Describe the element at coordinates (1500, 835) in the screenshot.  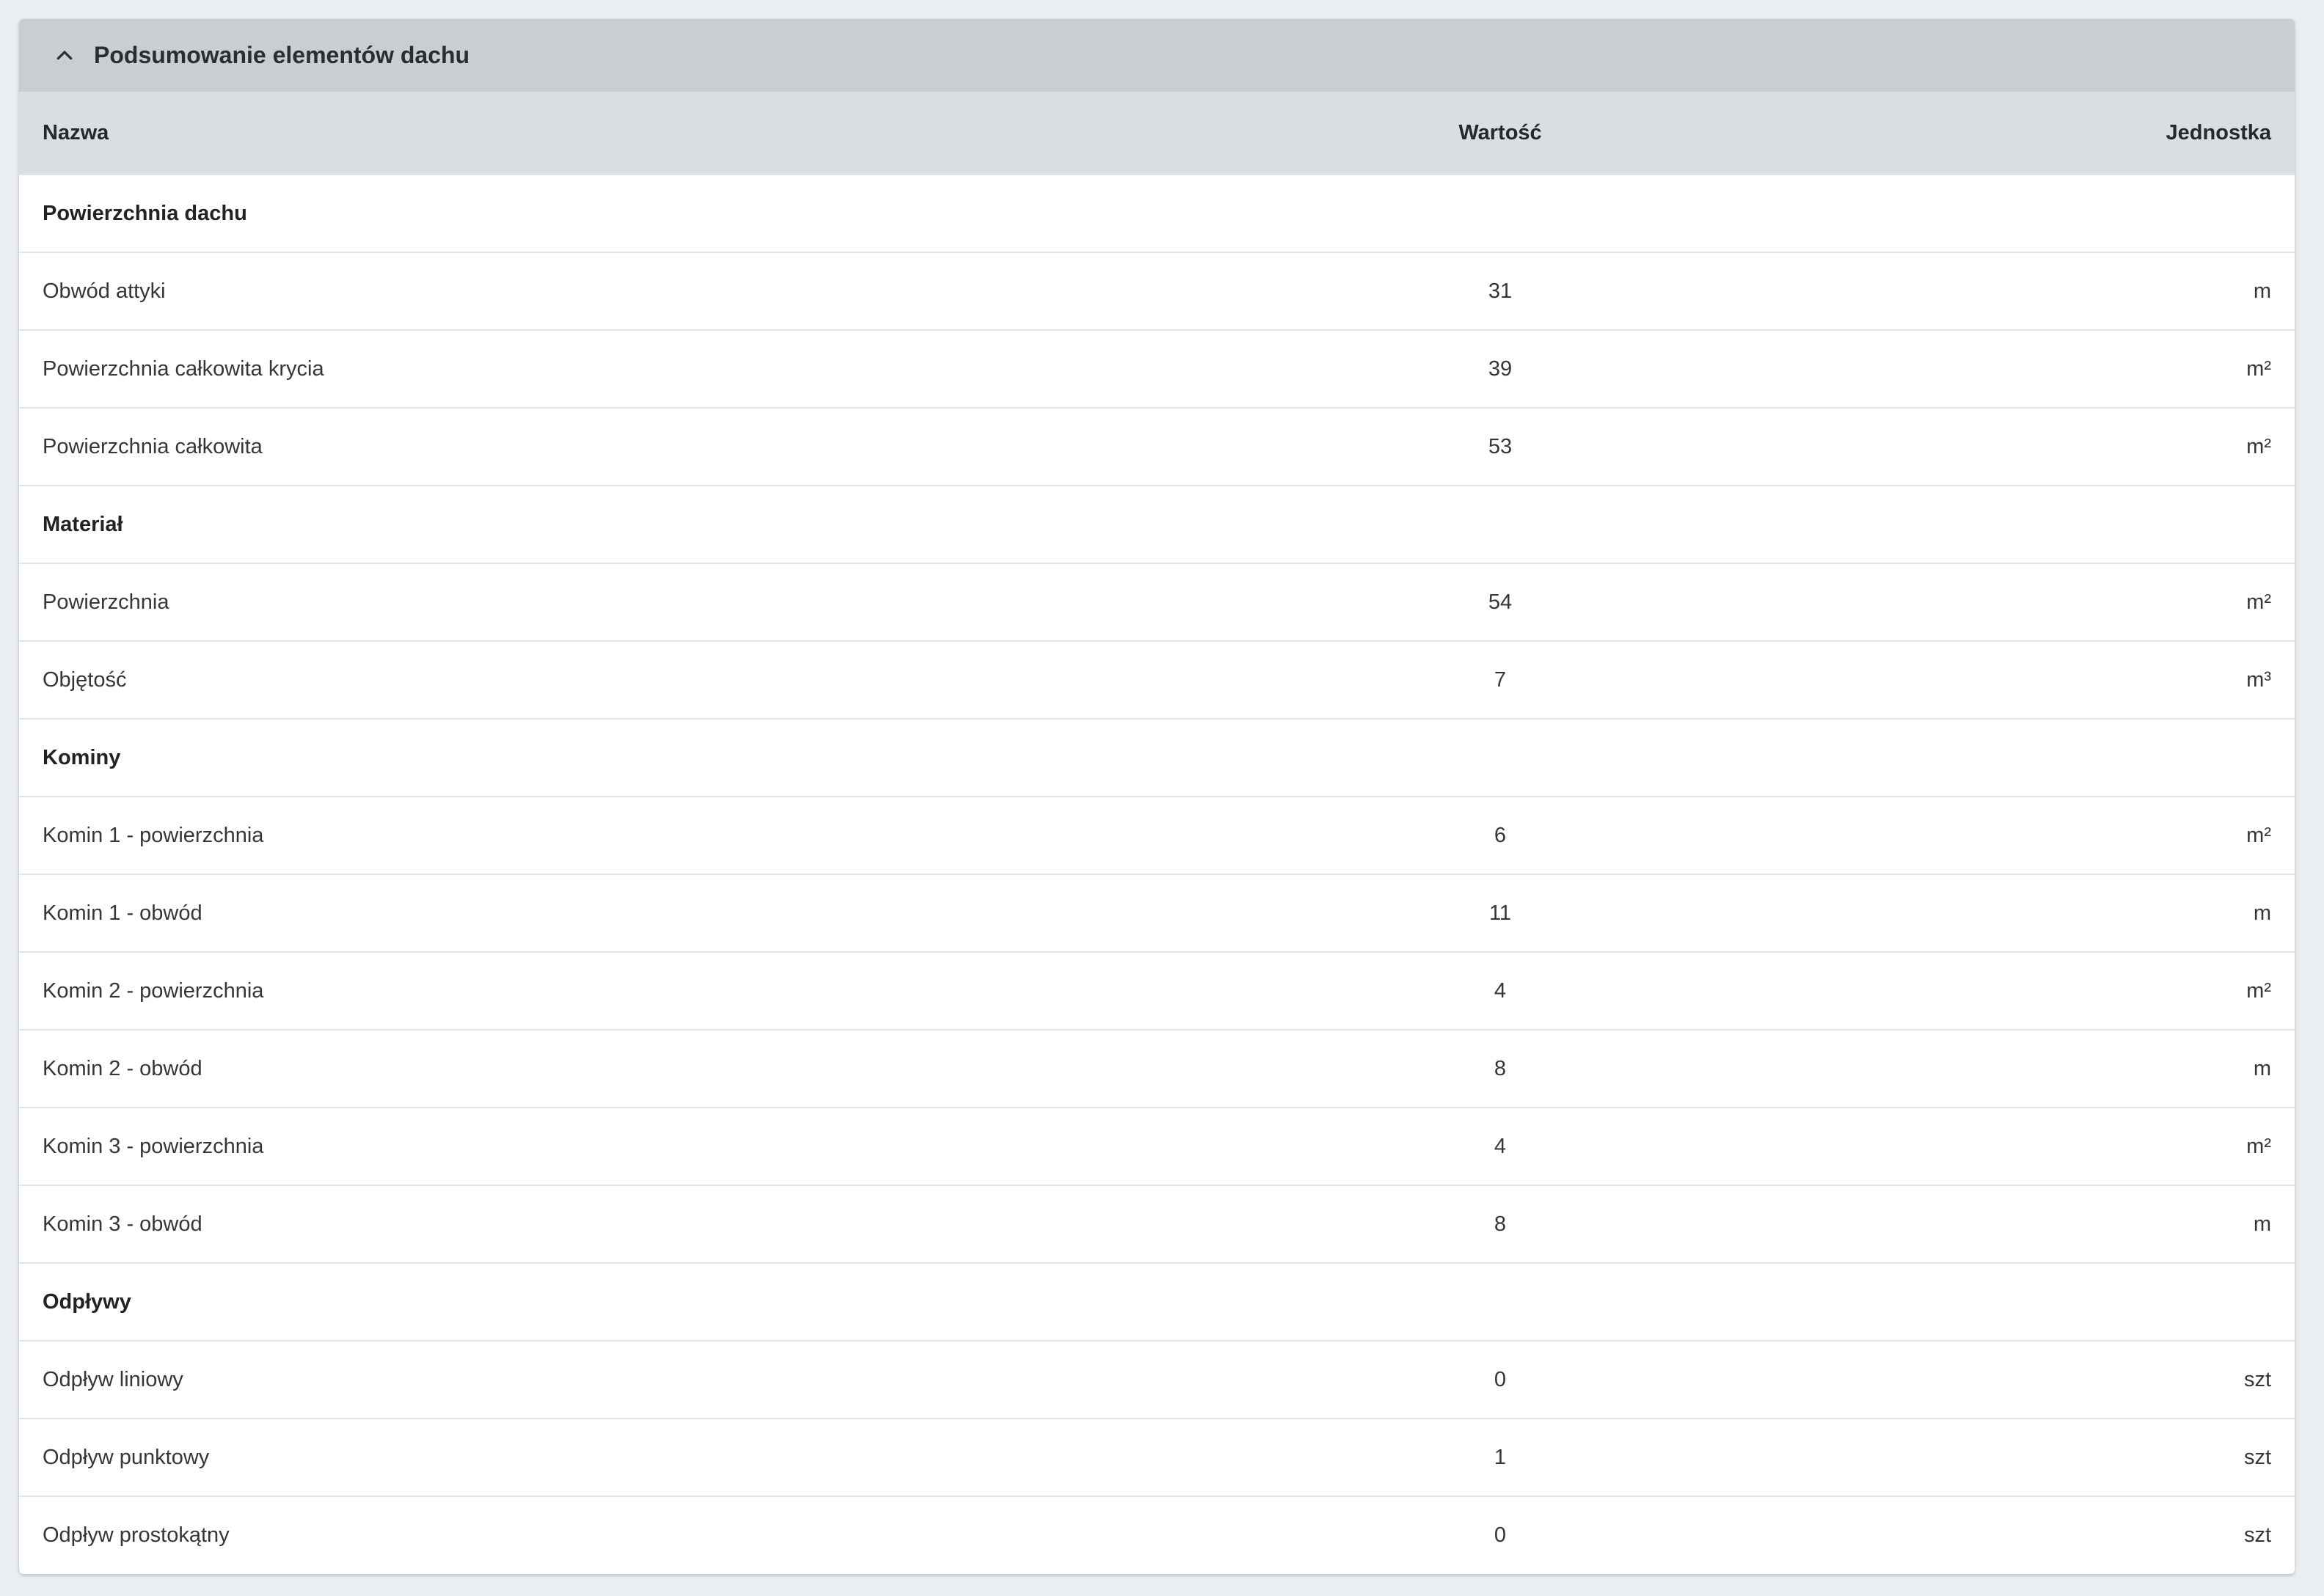
I see `row-value: 6` at that location.